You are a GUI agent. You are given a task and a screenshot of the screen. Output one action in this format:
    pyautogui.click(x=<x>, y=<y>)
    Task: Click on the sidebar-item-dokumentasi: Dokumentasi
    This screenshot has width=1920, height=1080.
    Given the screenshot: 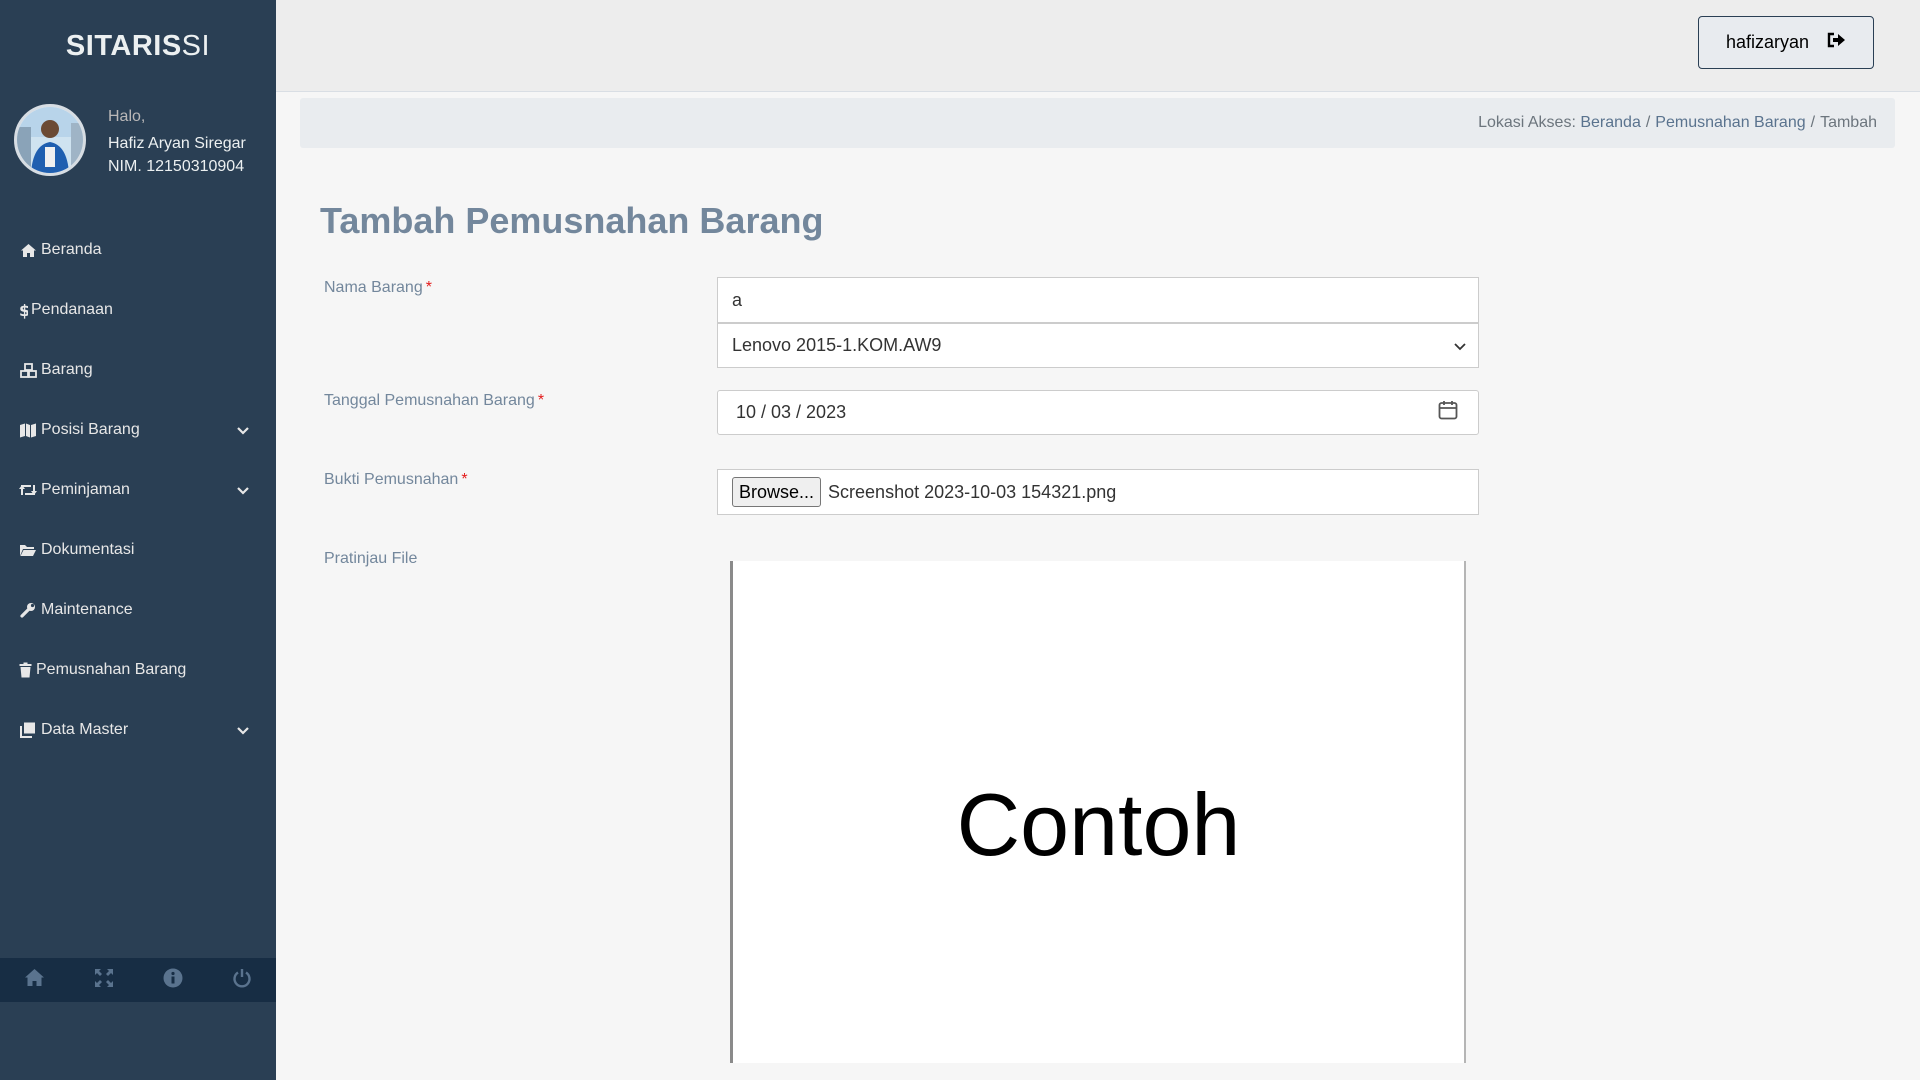 What is the action you would take?
    pyautogui.click(x=138, y=550)
    